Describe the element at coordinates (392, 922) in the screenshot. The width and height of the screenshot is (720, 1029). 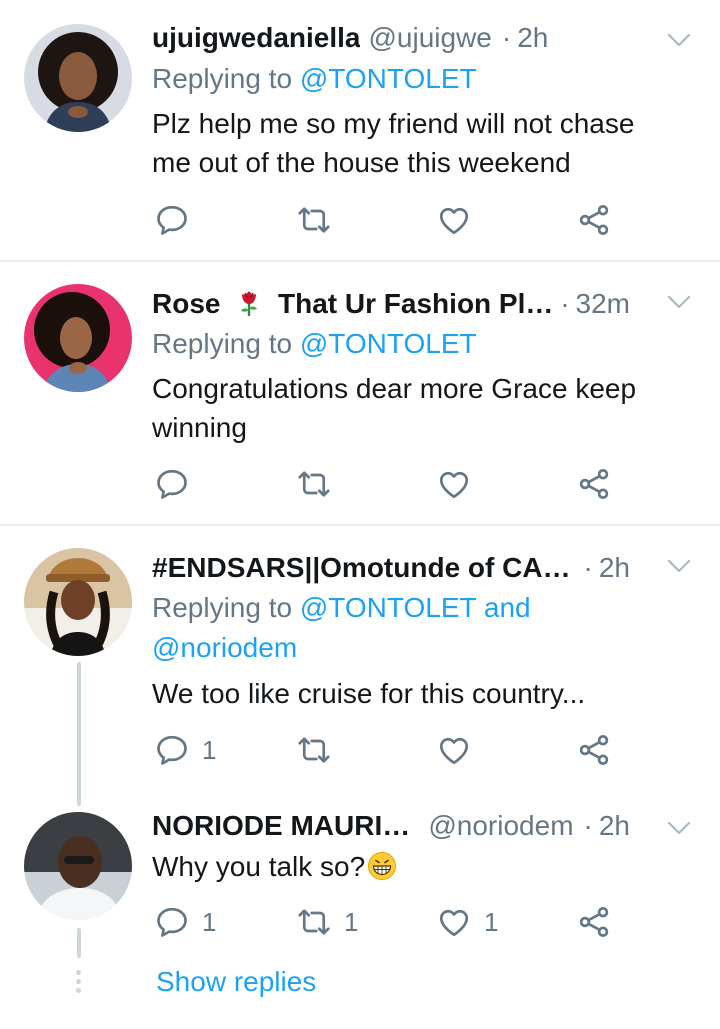
I see `tweet-actions: 1 1 1` at that location.